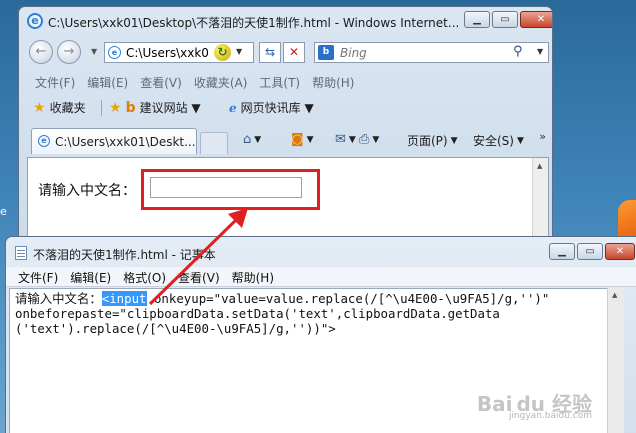  Describe the element at coordinates (21, 253) in the screenshot. I see `notepad-icon` at that location.